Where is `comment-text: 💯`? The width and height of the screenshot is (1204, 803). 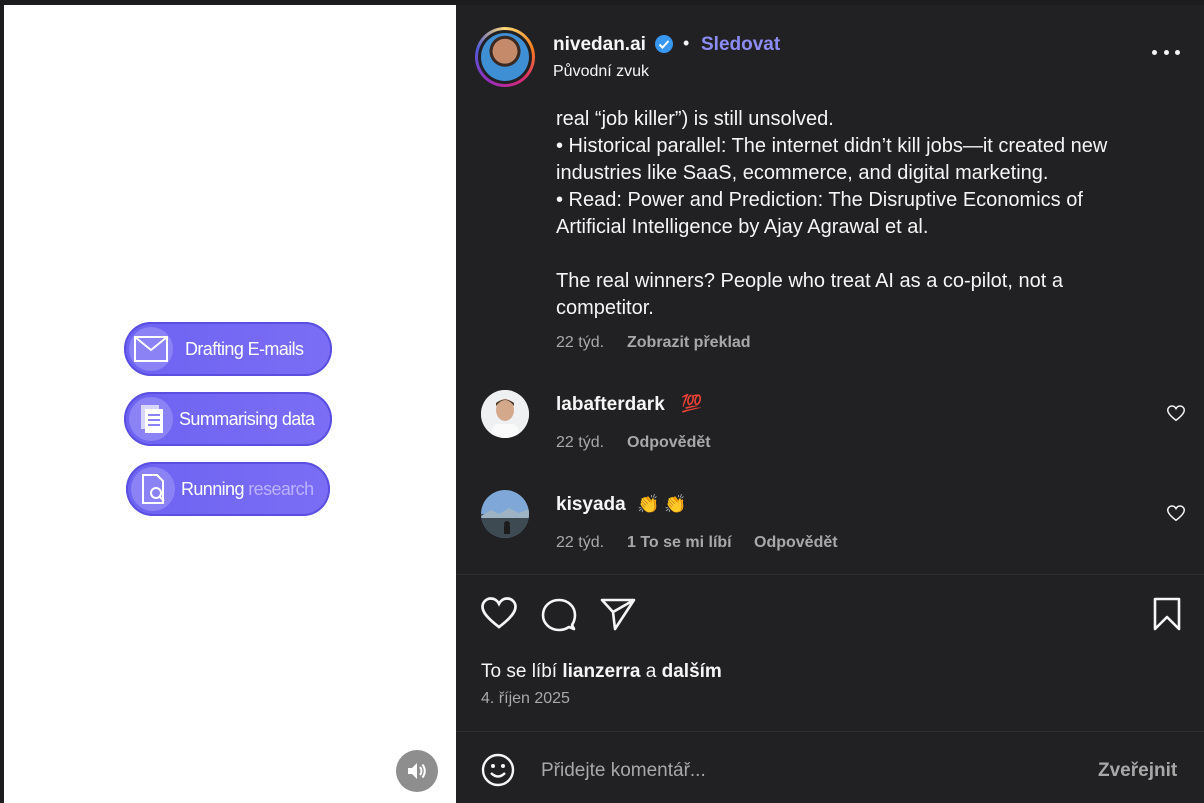 comment-text: 💯 is located at coordinates (692, 403).